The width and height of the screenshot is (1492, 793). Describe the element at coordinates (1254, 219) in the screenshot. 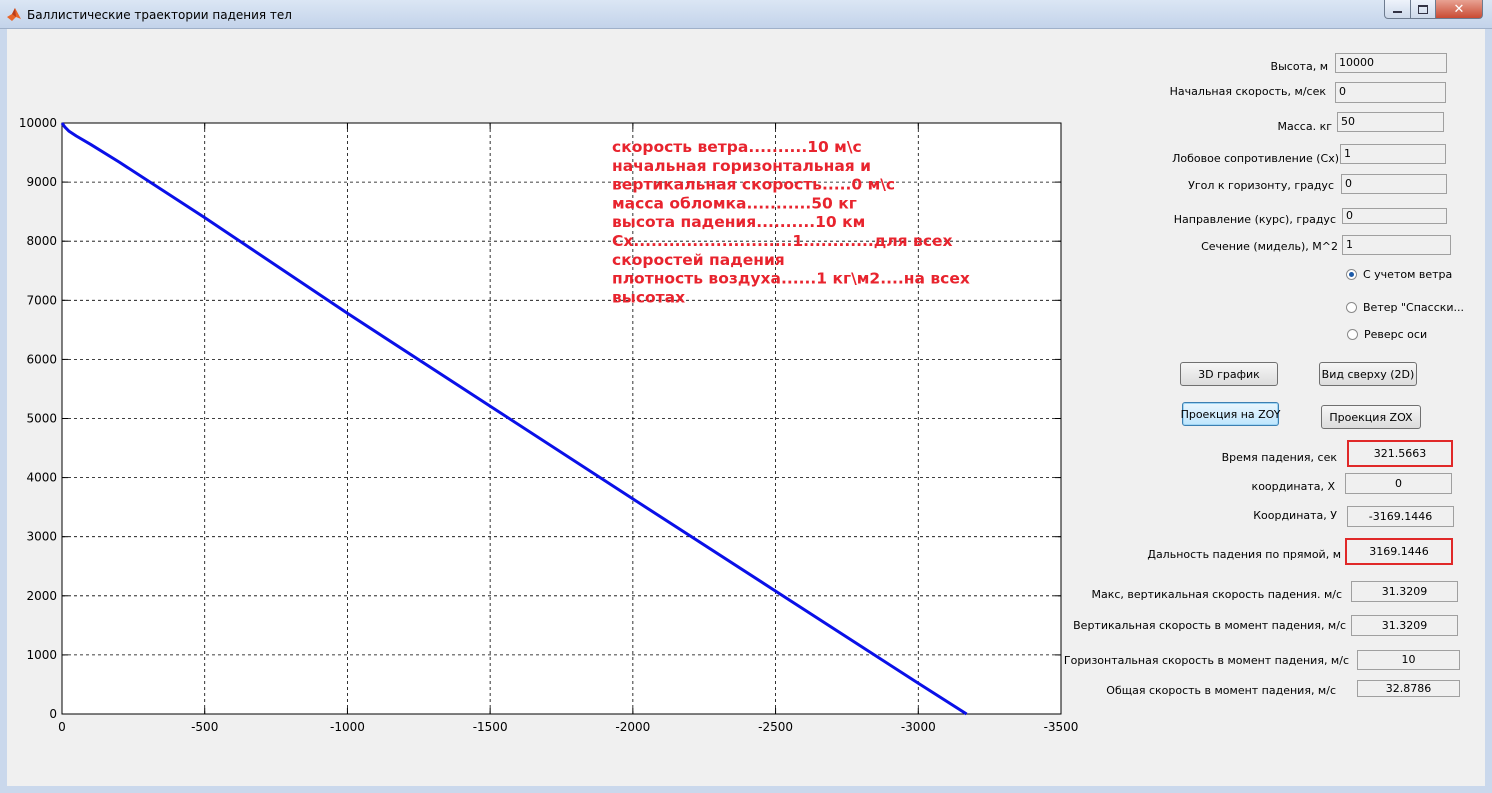

I see `course-label: Направление (курс), градус` at that location.